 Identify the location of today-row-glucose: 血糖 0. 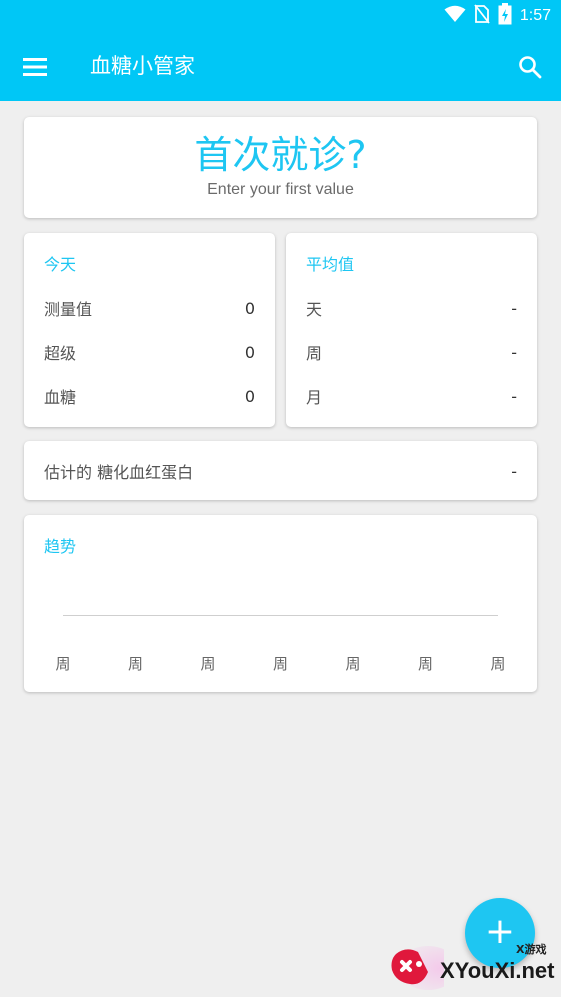
(149, 396).